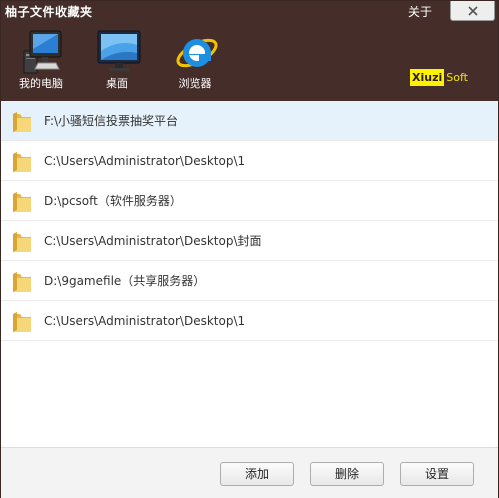 This screenshot has width=499, height=498. I want to click on brand-logo: Xiuzi Soft, so click(439, 77).